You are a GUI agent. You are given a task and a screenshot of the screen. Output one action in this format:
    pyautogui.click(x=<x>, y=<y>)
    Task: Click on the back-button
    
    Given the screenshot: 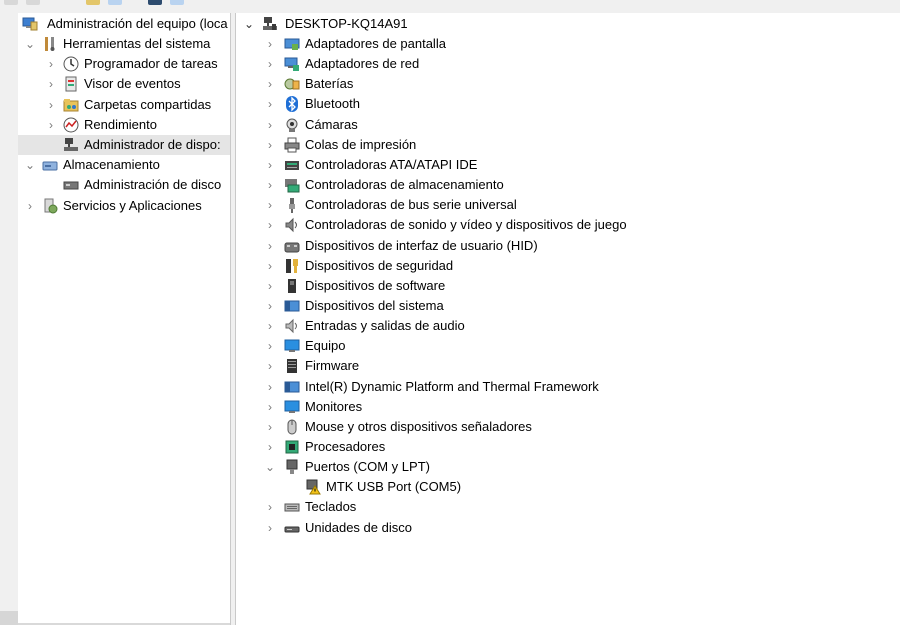 What is the action you would take?
    pyautogui.click(x=11, y=2)
    